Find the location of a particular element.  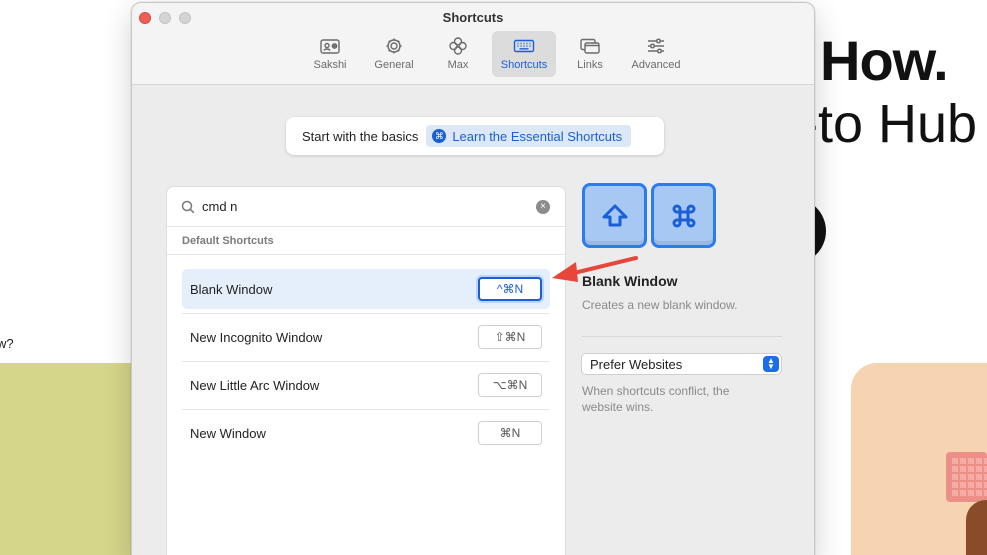

shortcut-row-new-incognito-window: New Incognito Window ⇧⌘N is located at coordinates (366, 339).